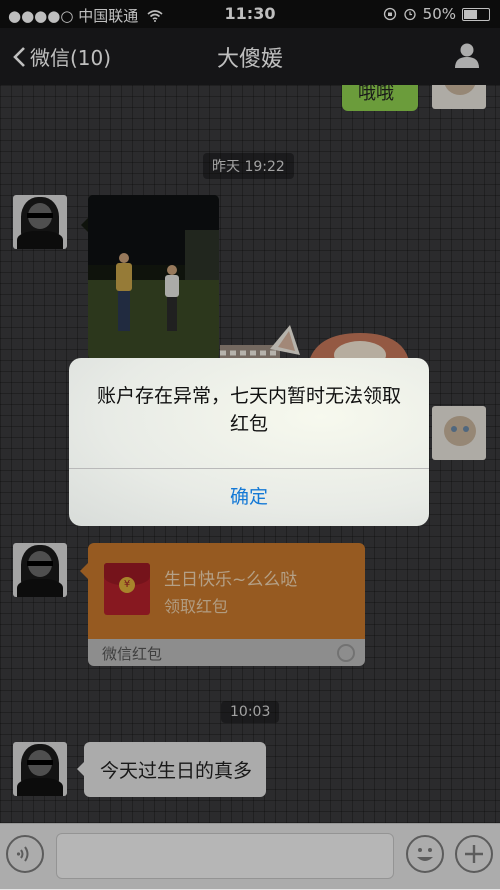  What do you see at coordinates (249, 442) in the screenshot?
I see `alert-dialog: 账户存在异常，七天内暂时无法领取红包 确定` at bounding box center [249, 442].